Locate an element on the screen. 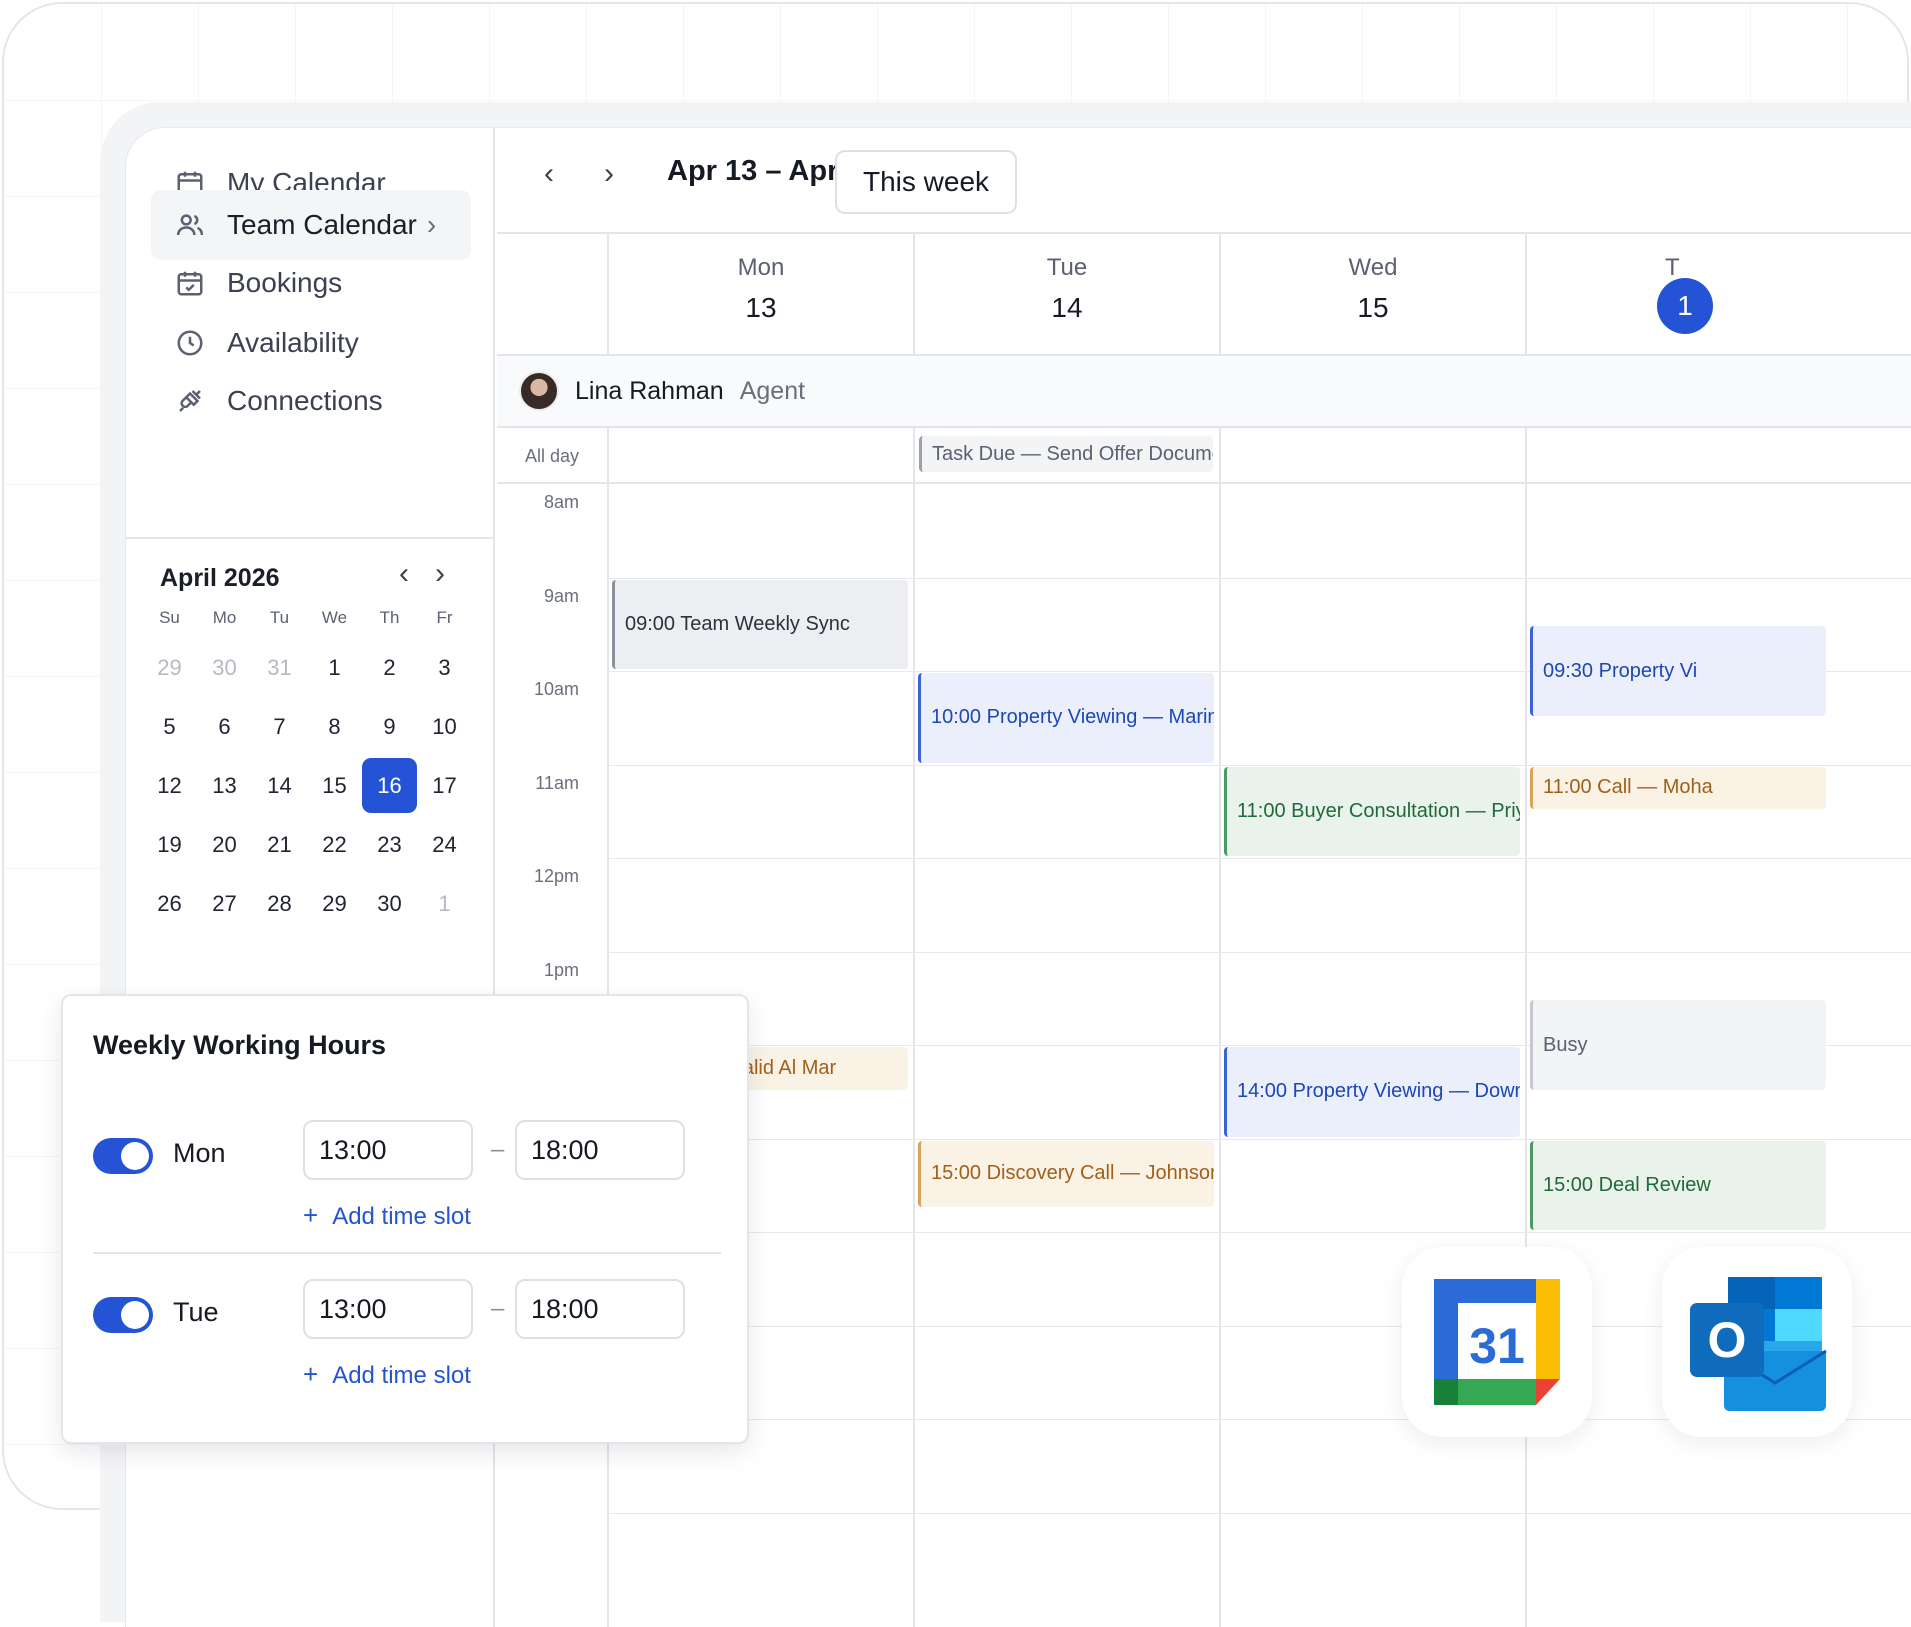 The image size is (1911, 1627). day-number: 8 is located at coordinates (334, 726).